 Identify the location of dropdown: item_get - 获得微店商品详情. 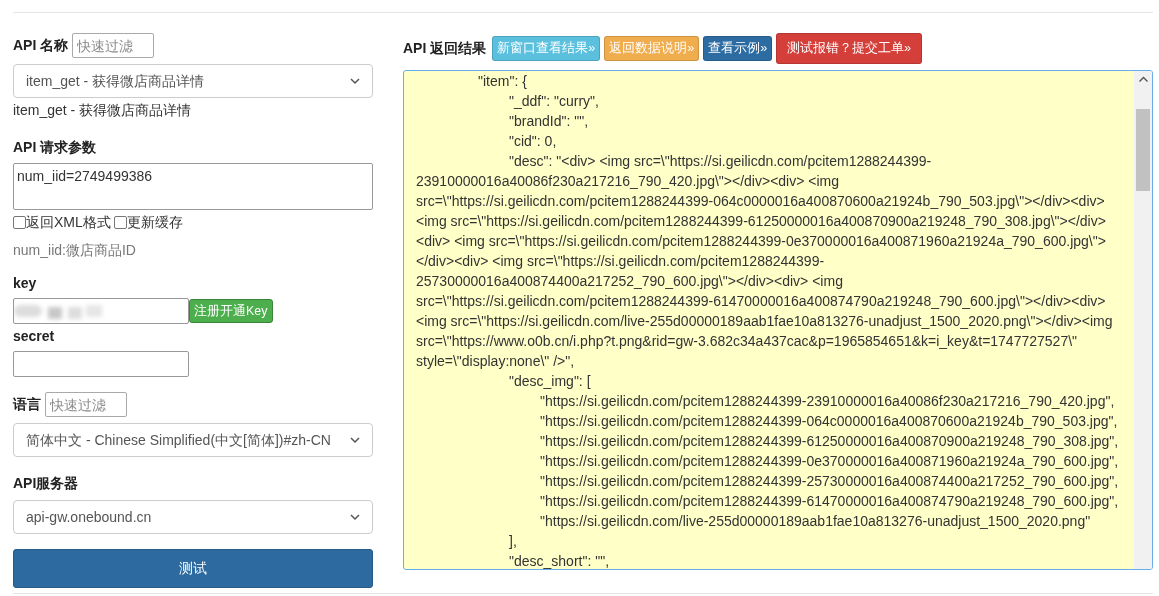
(193, 81).